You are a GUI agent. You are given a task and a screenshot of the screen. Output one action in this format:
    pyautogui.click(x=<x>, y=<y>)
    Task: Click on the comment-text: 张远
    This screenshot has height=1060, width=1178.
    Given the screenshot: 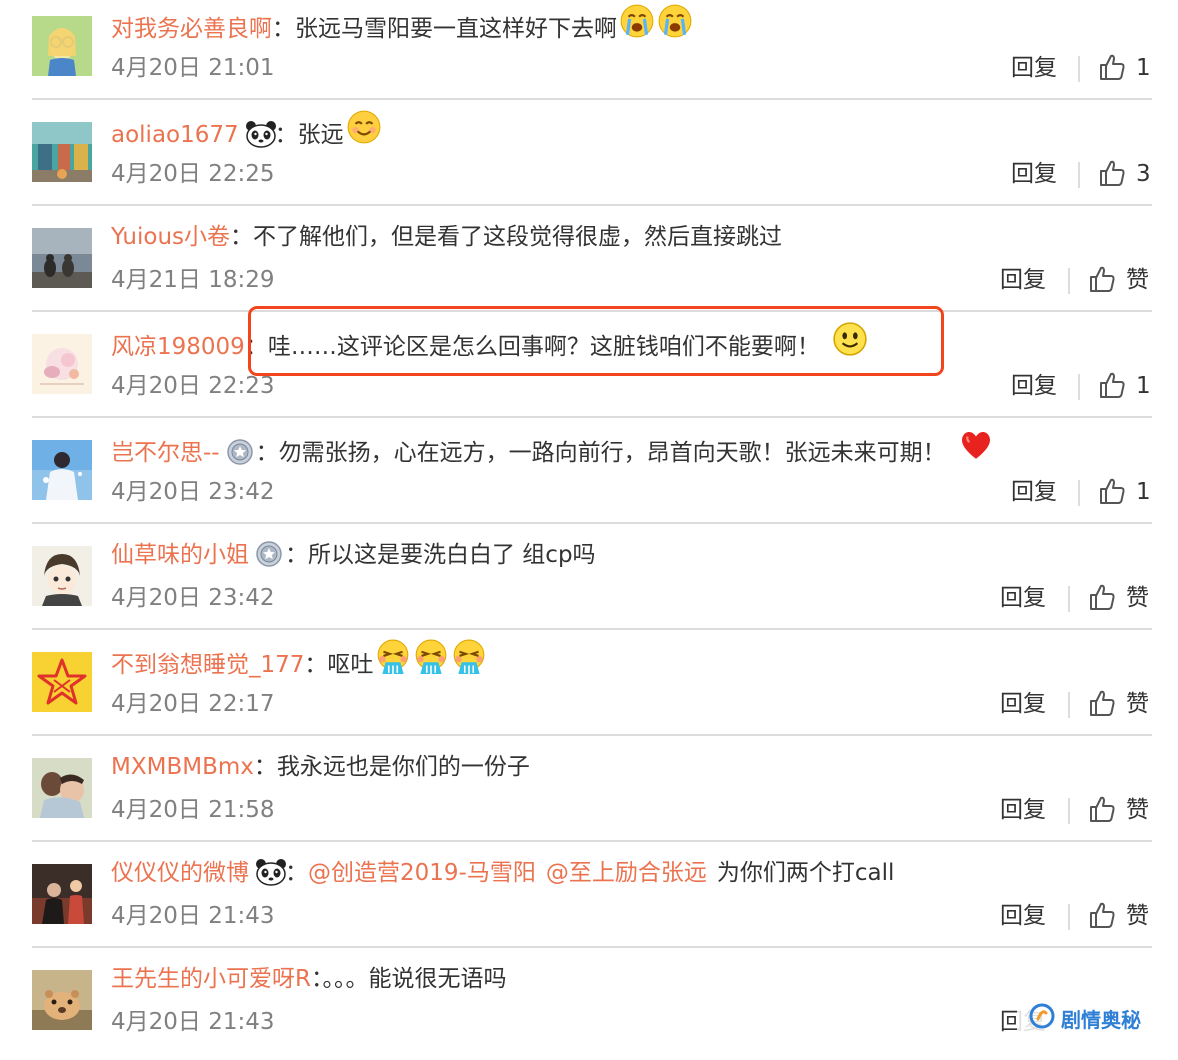 What is the action you would take?
    pyautogui.click(x=320, y=135)
    